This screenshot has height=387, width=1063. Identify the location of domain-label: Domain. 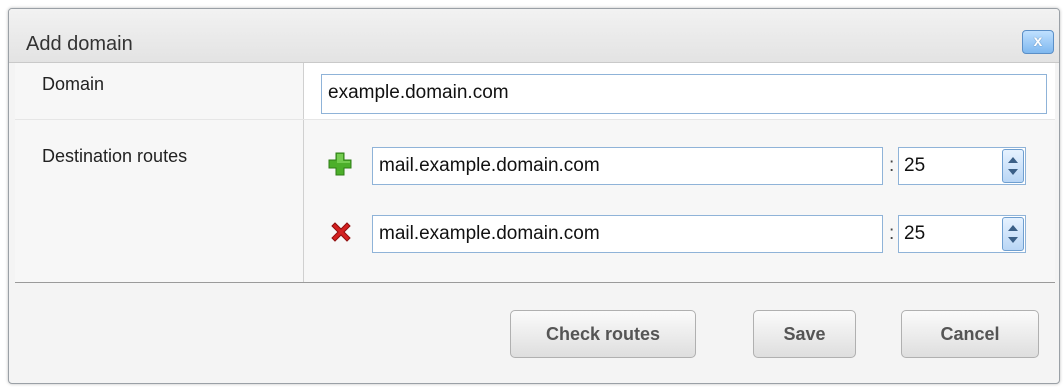
(73, 84).